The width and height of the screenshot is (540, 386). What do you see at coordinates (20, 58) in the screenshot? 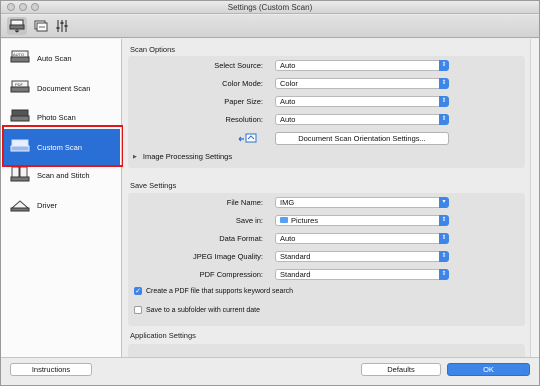
I see `auto-scan-icon: AUTO` at bounding box center [20, 58].